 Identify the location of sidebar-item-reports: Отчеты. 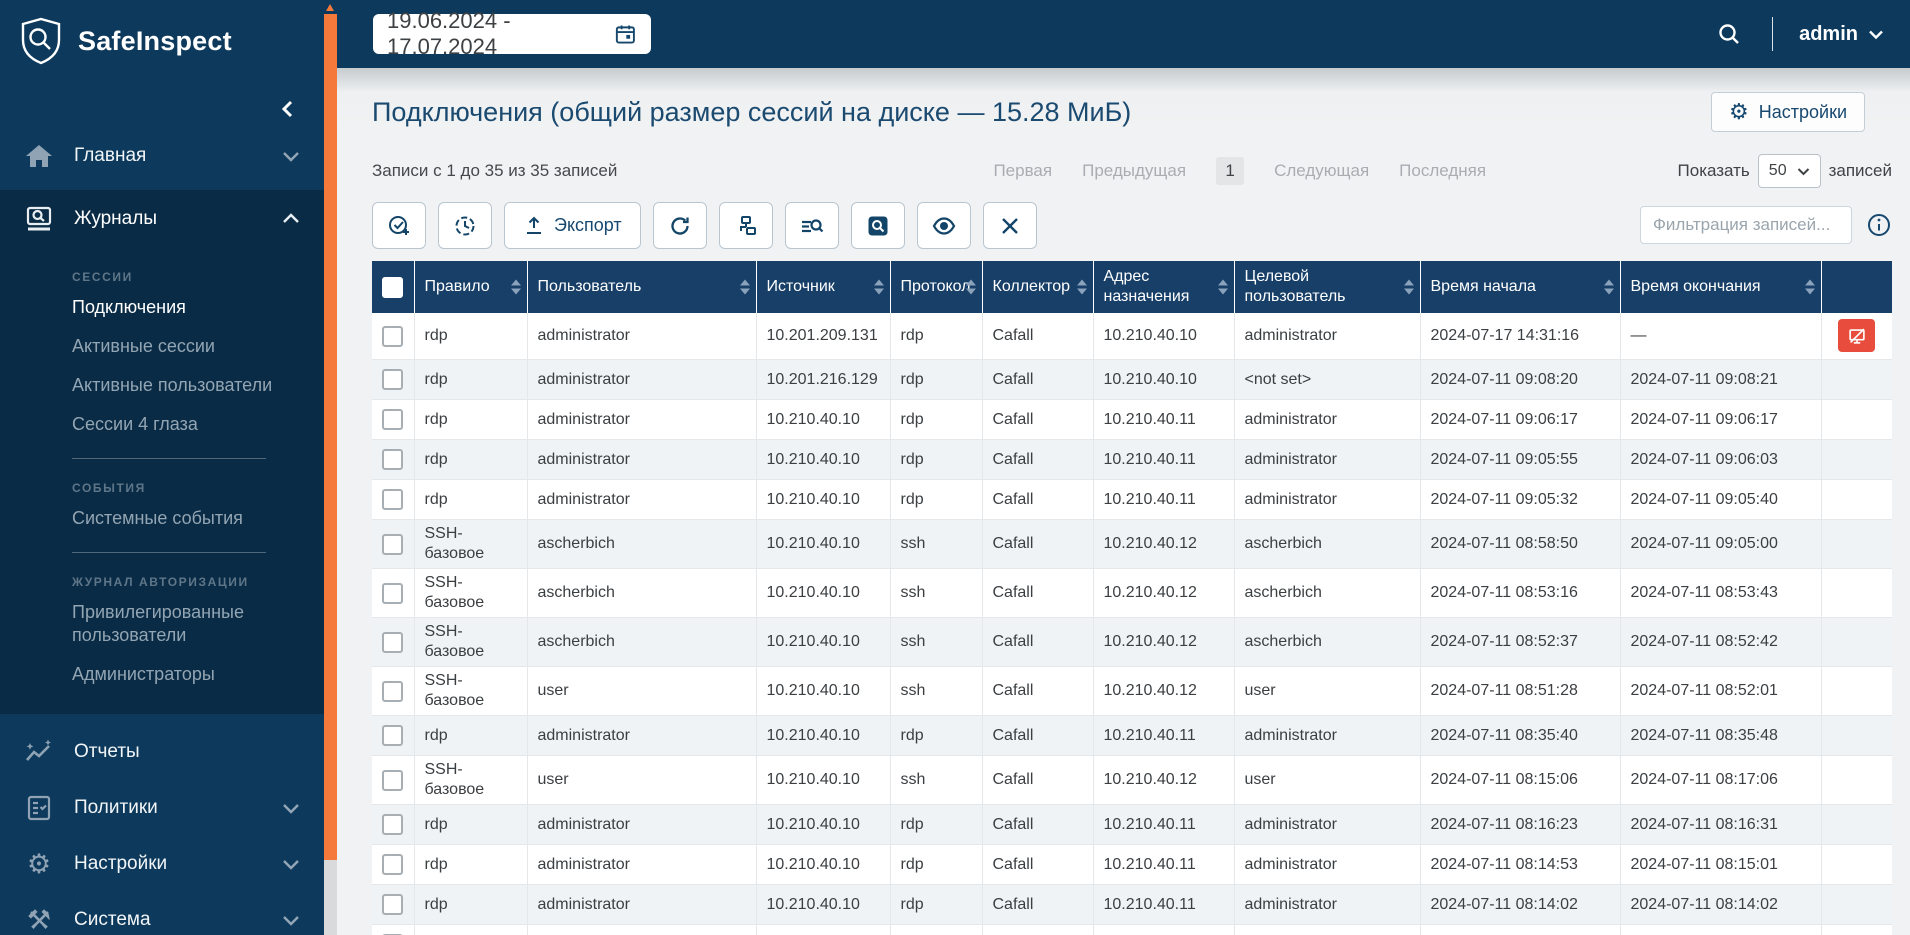
(162, 752).